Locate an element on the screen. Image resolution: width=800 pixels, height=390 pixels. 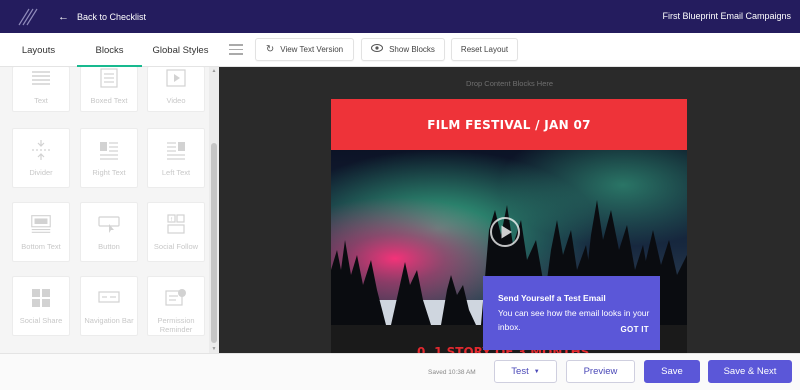
tab-layouts: Layouts is located at coordinates (38, 50).